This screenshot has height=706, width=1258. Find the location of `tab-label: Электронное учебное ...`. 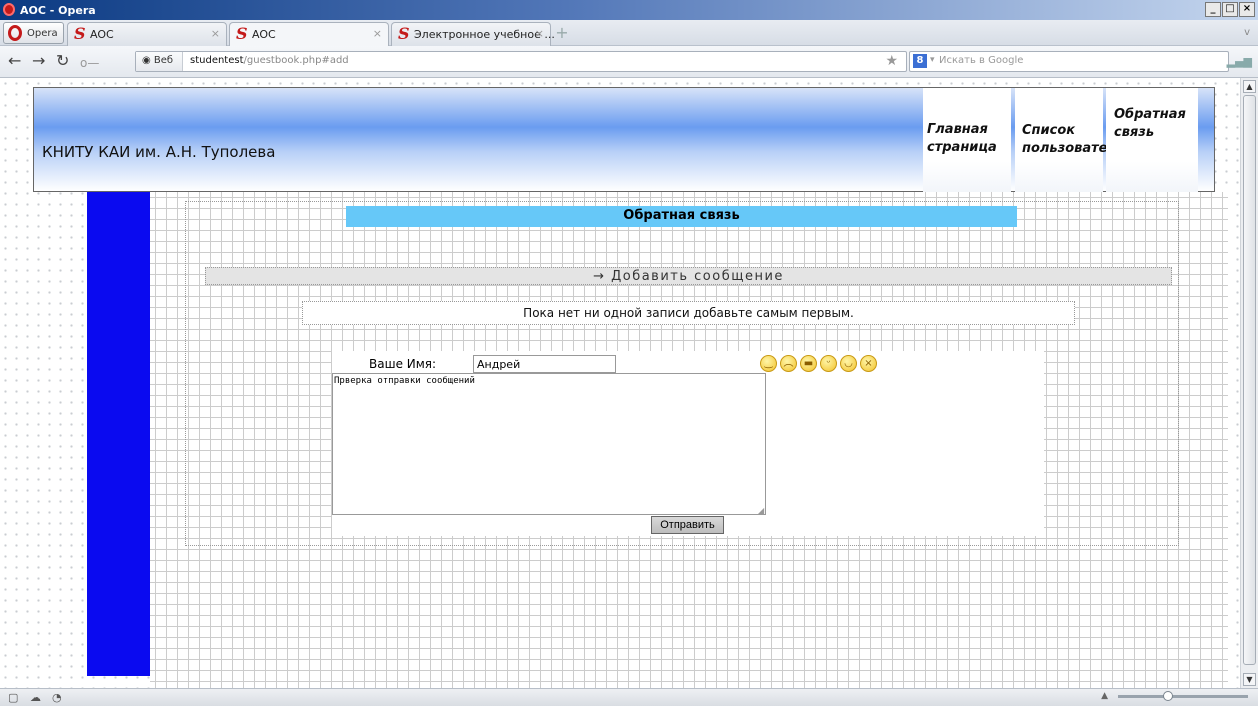

tab-label: Электронное учебное ... is located at coordinates (484, 34).